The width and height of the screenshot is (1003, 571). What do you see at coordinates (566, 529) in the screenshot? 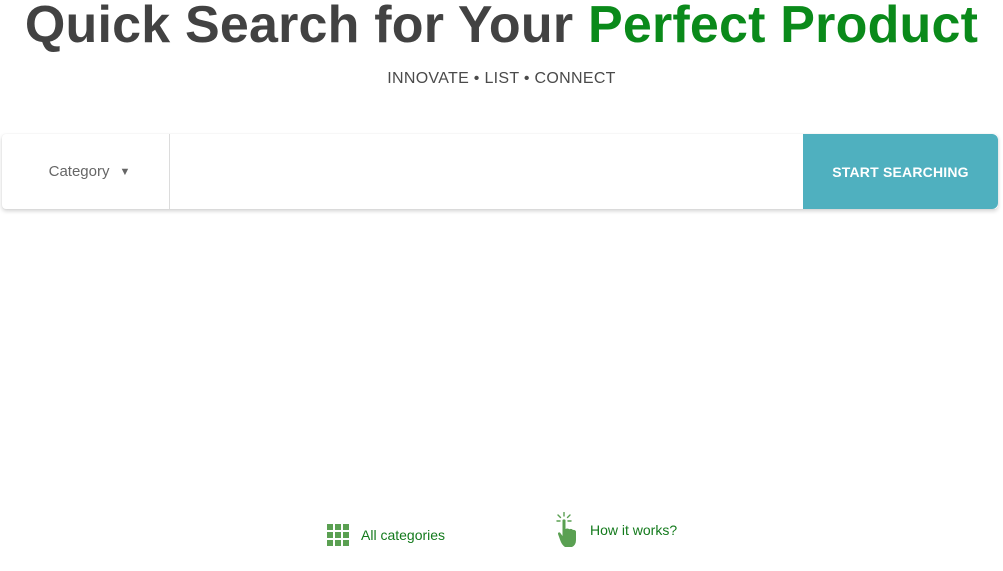
I see `pointing-hand-icon` at bounding box center [566, 529].